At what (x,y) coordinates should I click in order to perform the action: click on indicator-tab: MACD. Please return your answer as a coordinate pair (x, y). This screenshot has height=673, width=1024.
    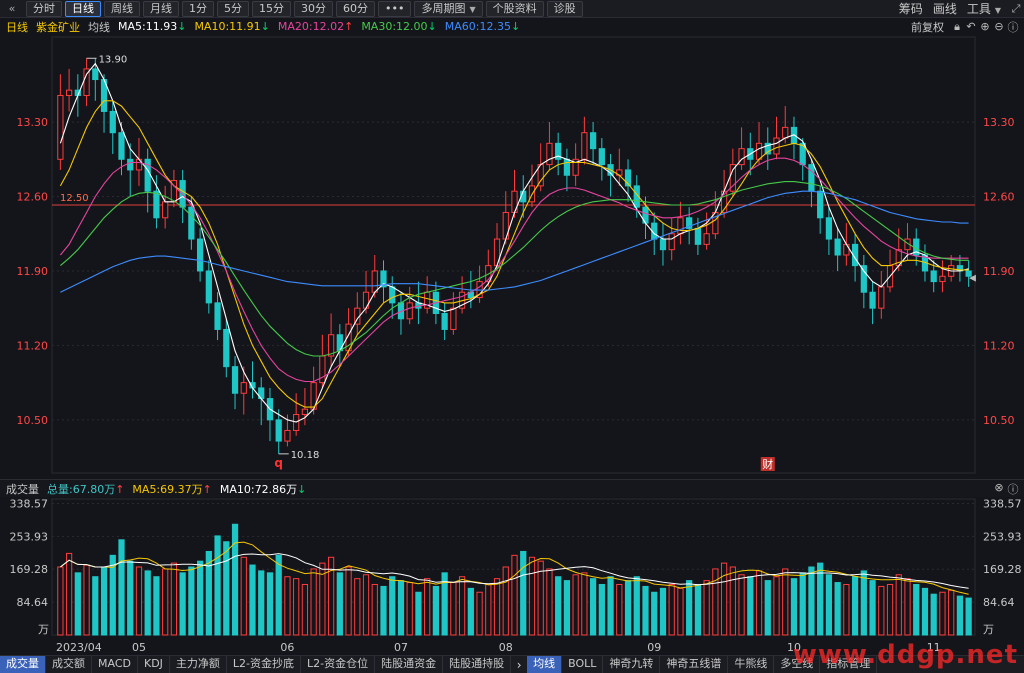
    Looking at the image, I should click on (115, 664).